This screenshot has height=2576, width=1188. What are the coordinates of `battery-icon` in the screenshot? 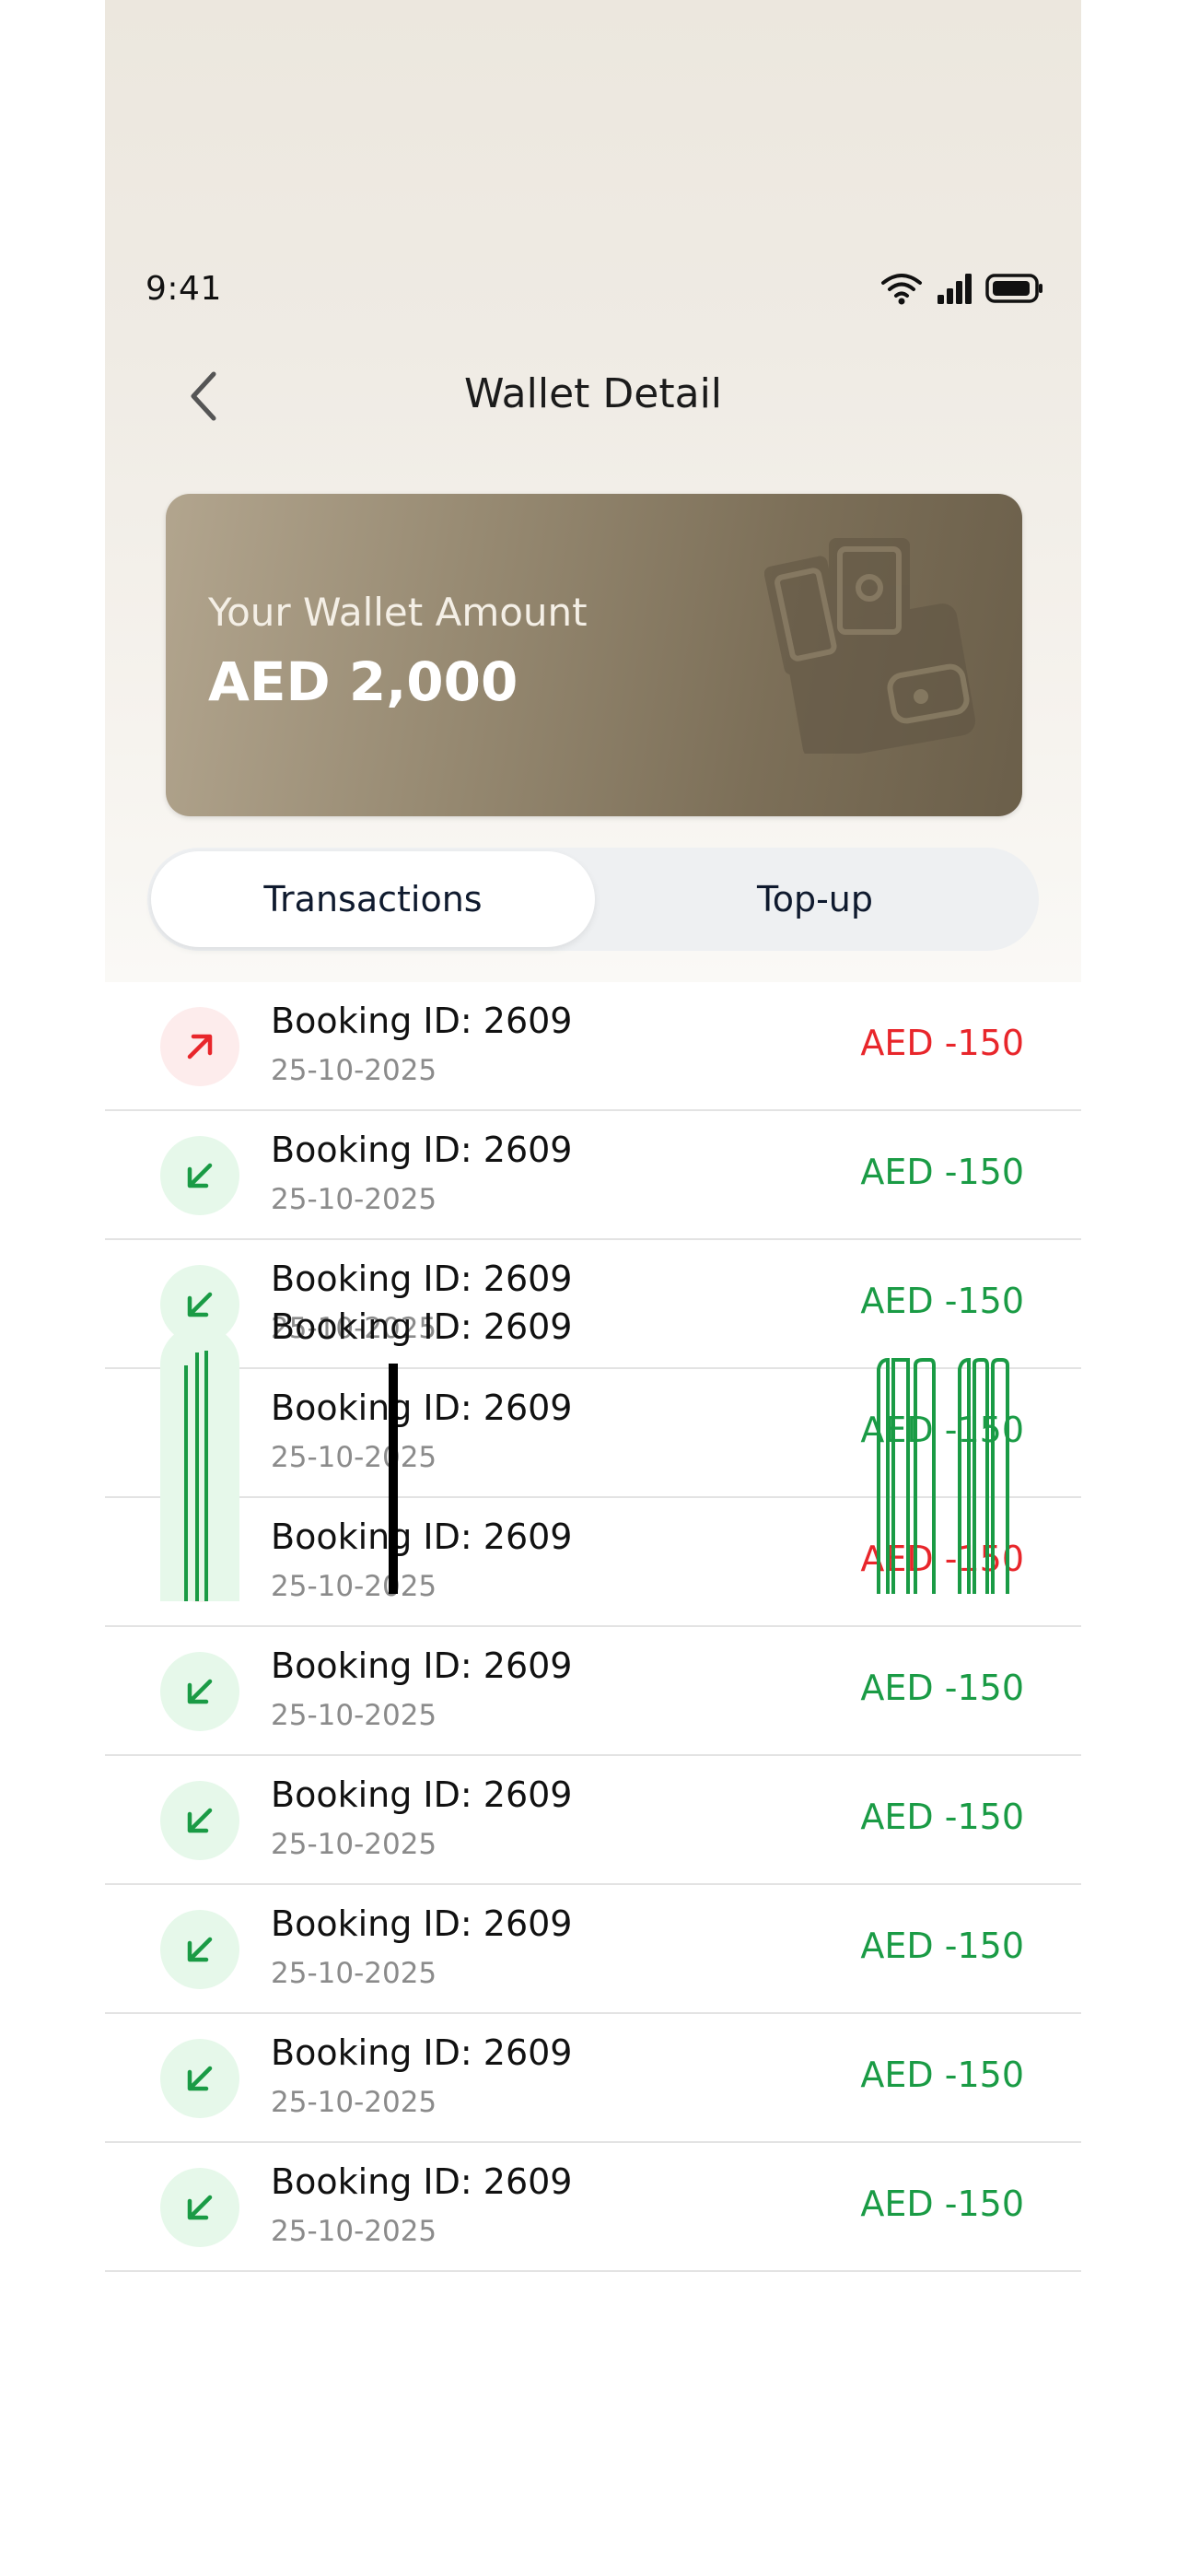 It's located at (1013, 288).